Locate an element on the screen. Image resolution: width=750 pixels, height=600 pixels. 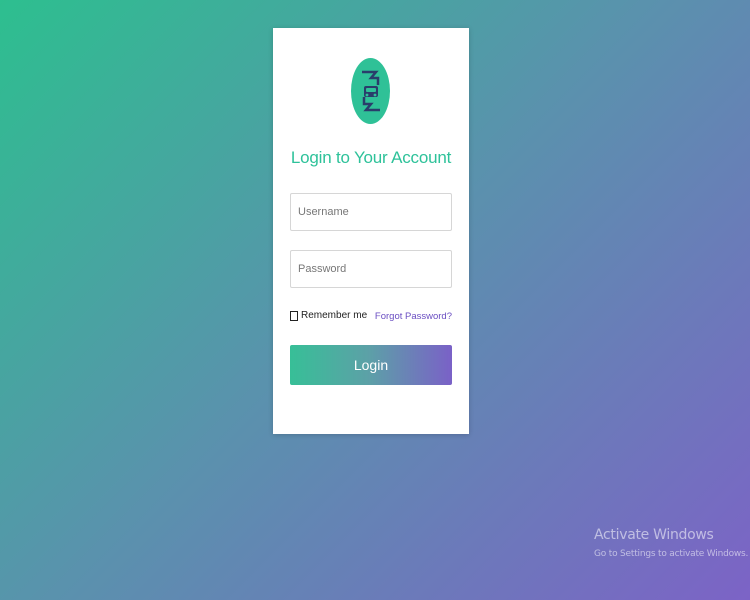
activate-windows-subtitle: Go to Settings to activate Windows. is located at coordinates (671, 554).